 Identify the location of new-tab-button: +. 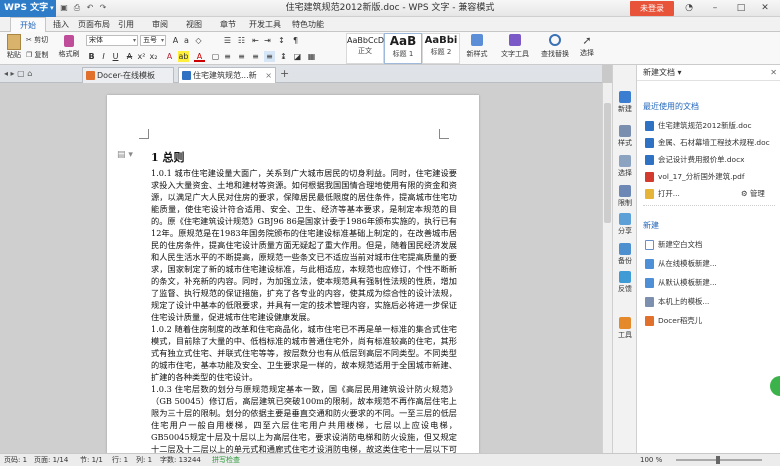
(284, 73).